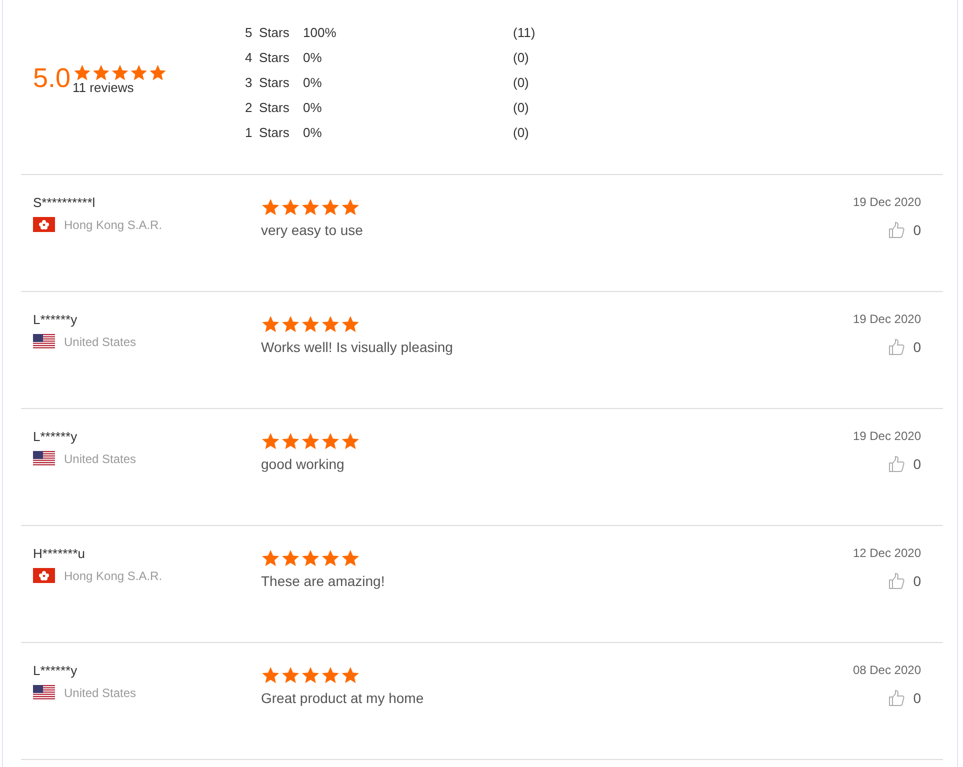 The image size is (963, 767). I want to click on star-level: 3, so click(249, 82).